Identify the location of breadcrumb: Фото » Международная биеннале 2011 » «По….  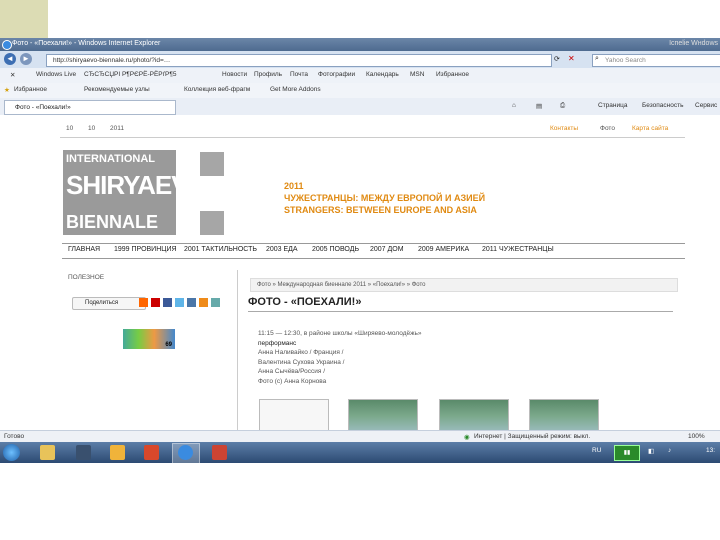
(464, 285).